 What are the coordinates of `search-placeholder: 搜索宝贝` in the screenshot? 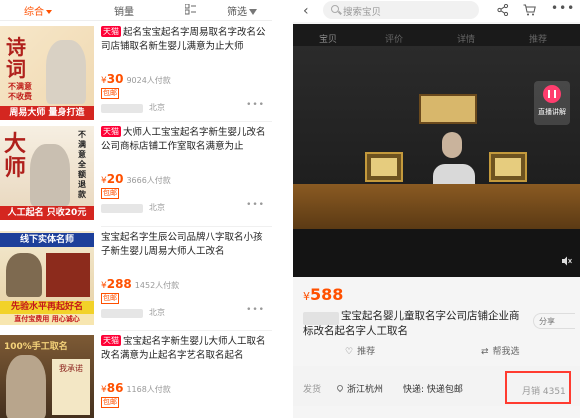 It's located at (362, 12).